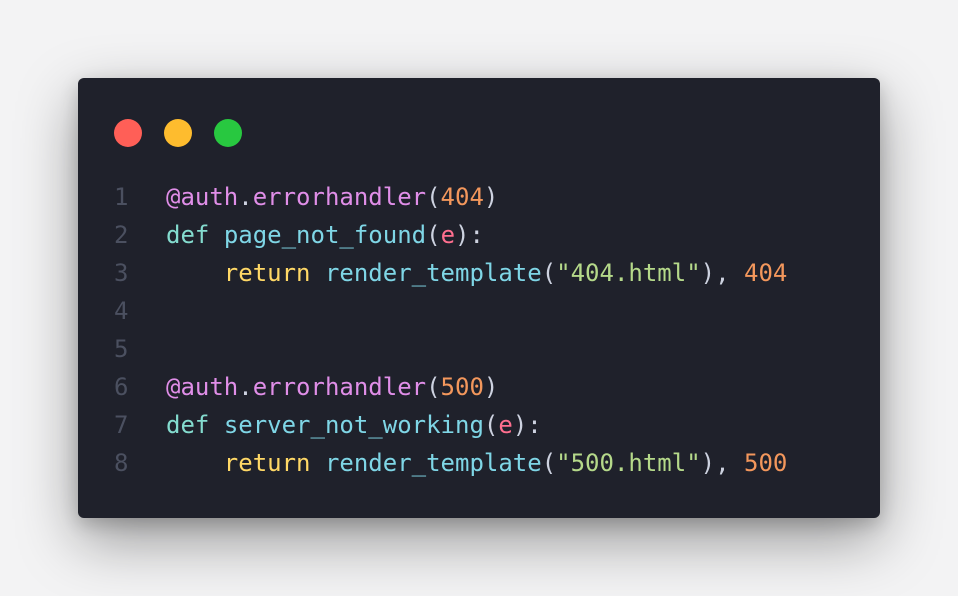  I want to click on line-number: 4, so click(121, 311).